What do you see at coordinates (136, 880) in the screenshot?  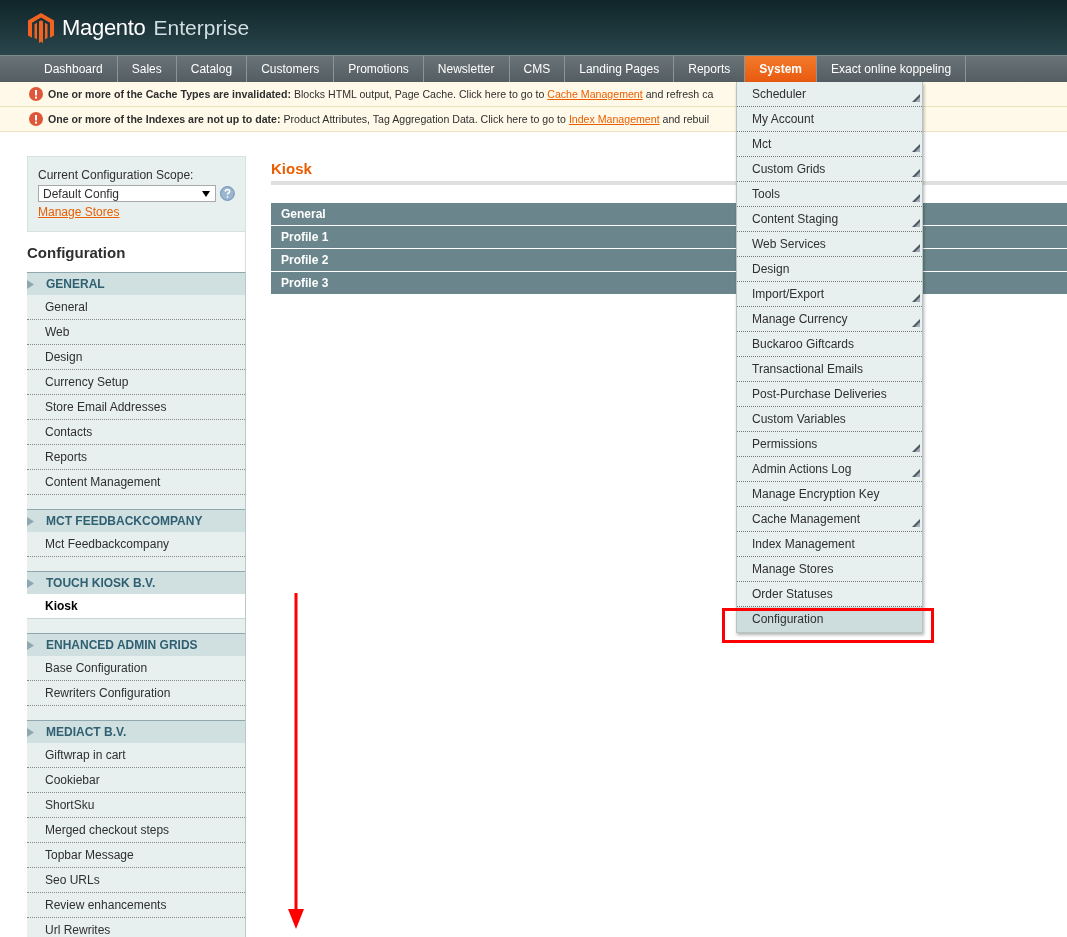 I see `sidebar-item: Seo URLs` at bounding box center [136, 880].